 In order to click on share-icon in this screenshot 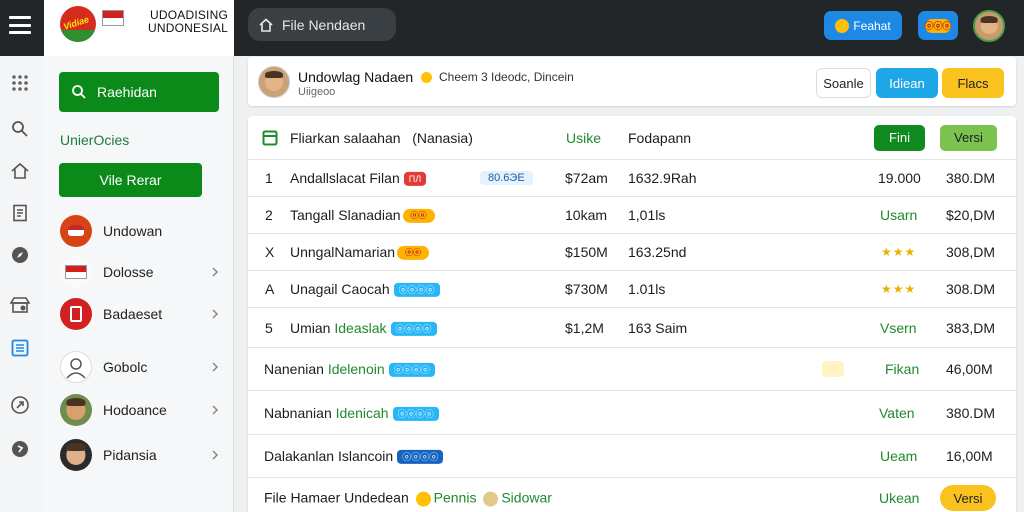, I will do `click(20, 405)`.